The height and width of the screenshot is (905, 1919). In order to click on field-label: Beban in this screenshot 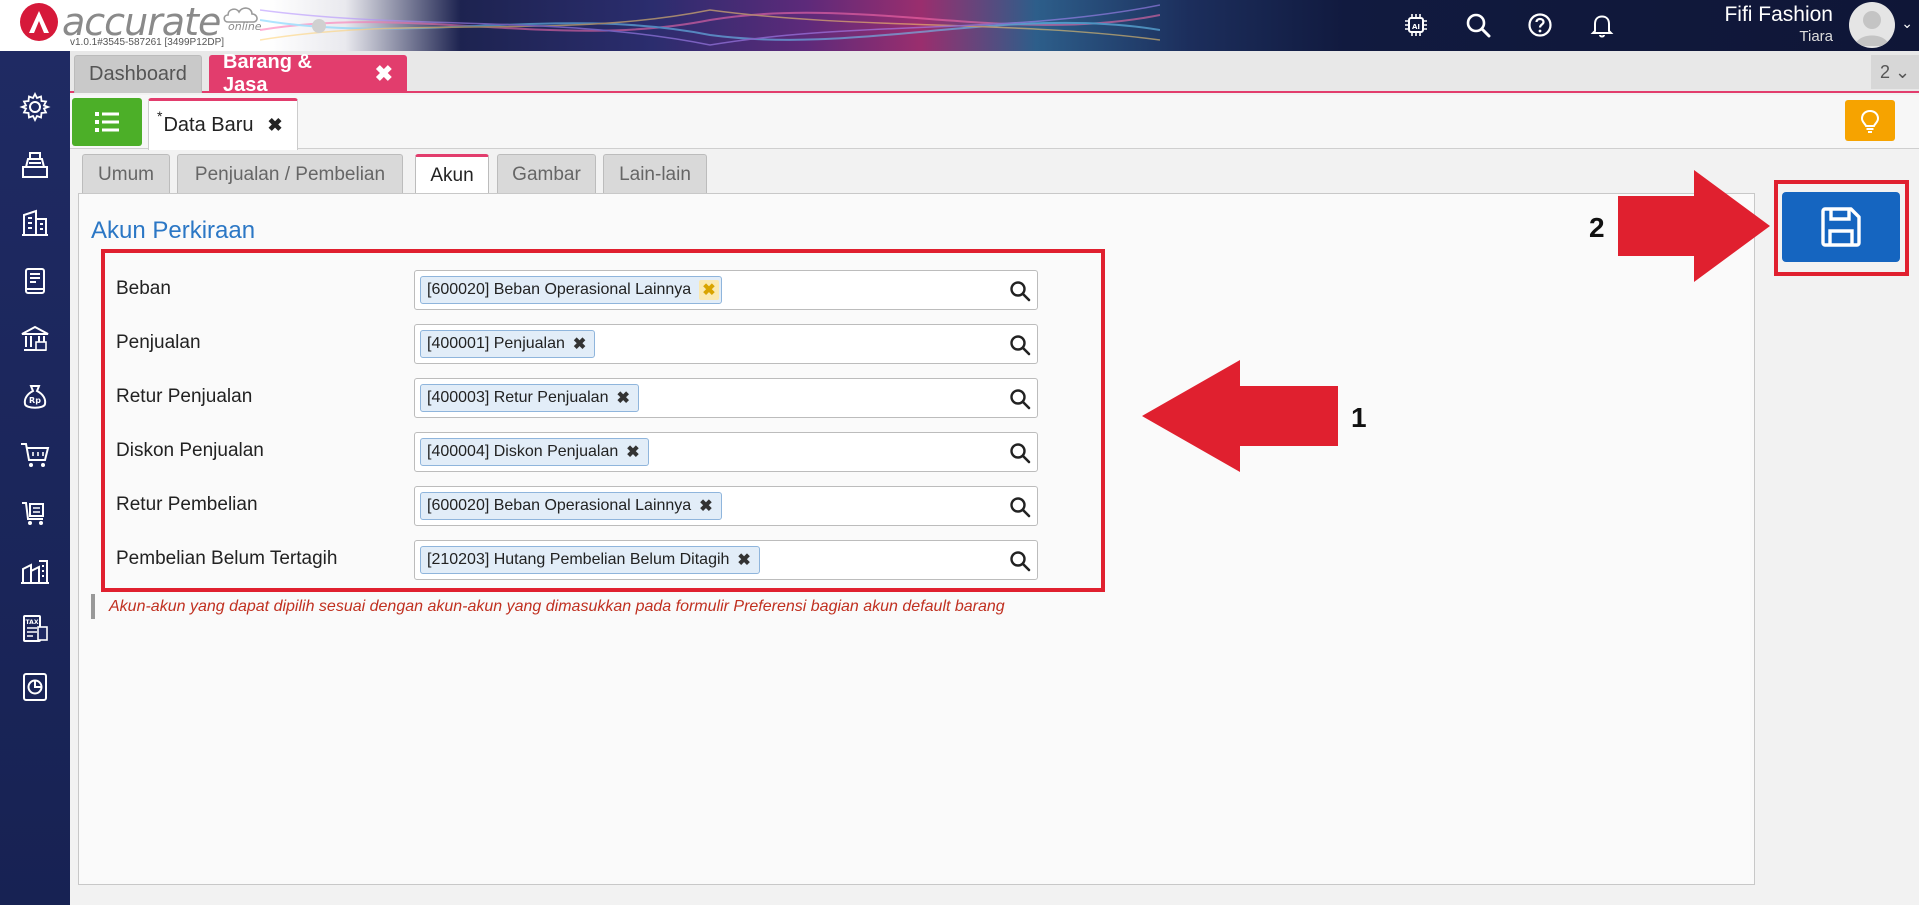, I will do `click(143, 288)`.